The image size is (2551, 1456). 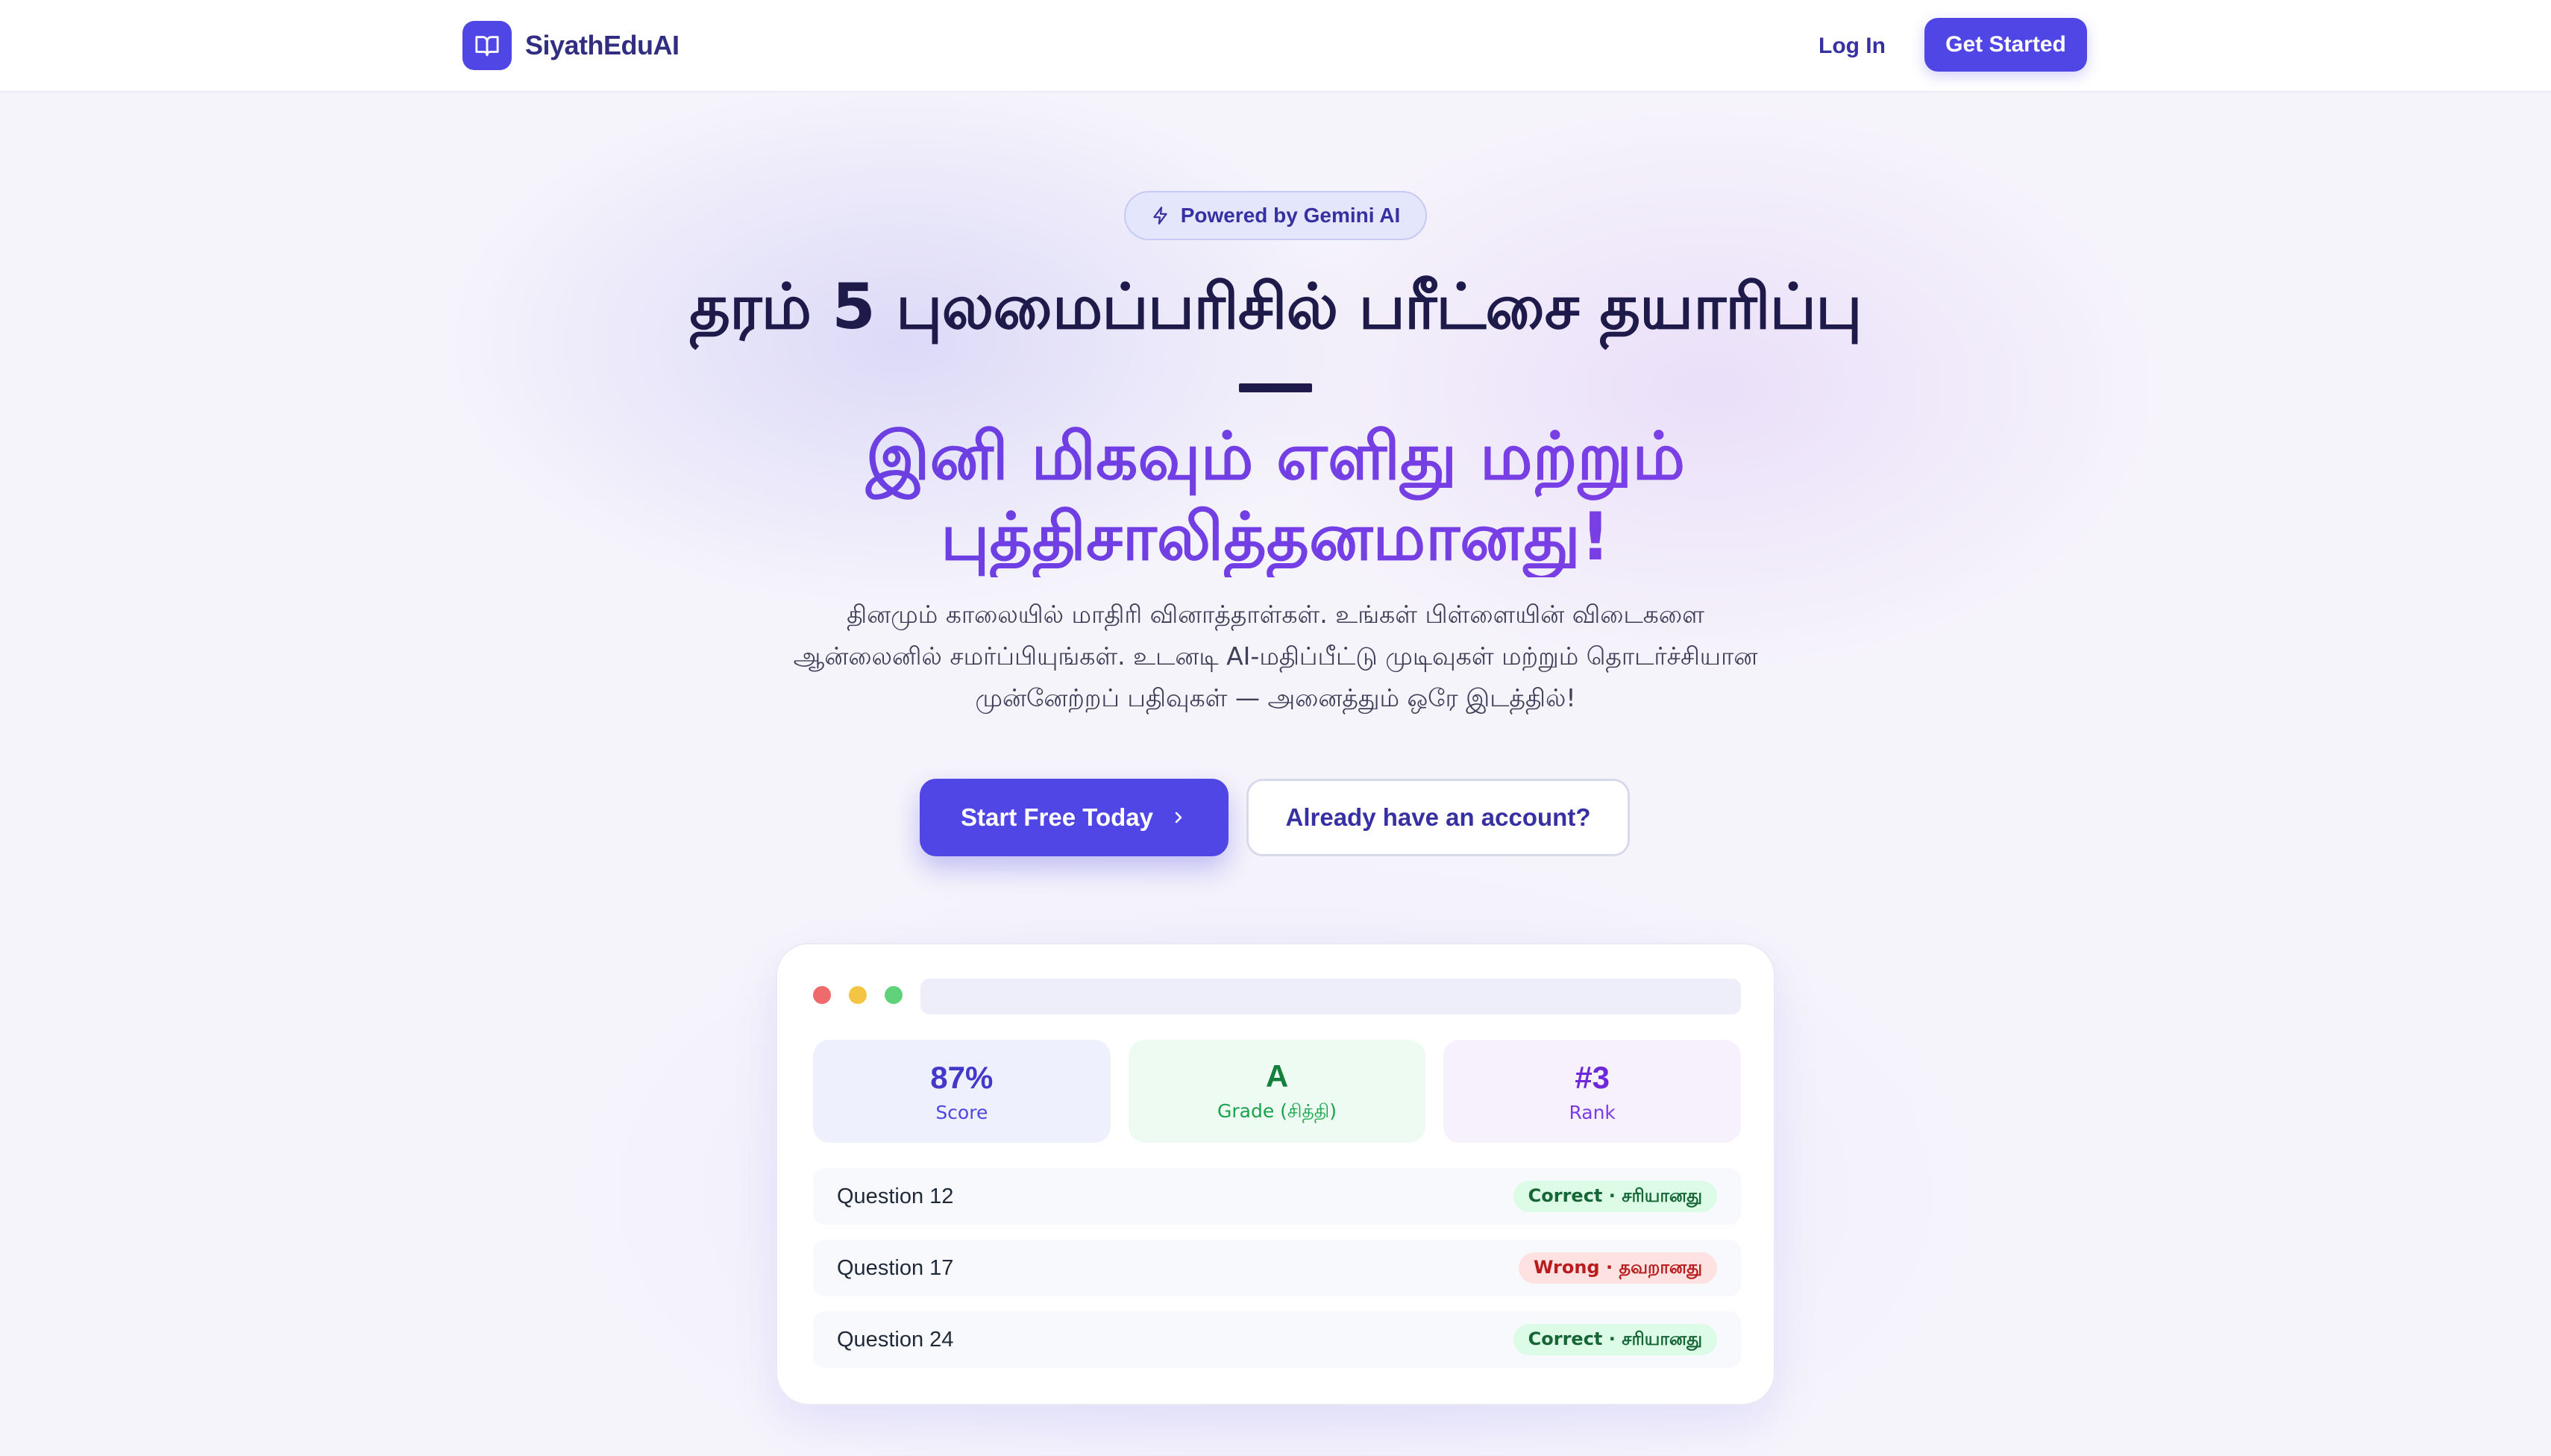 I want to click on login-link: Log In, so click(x=1853, y=46).